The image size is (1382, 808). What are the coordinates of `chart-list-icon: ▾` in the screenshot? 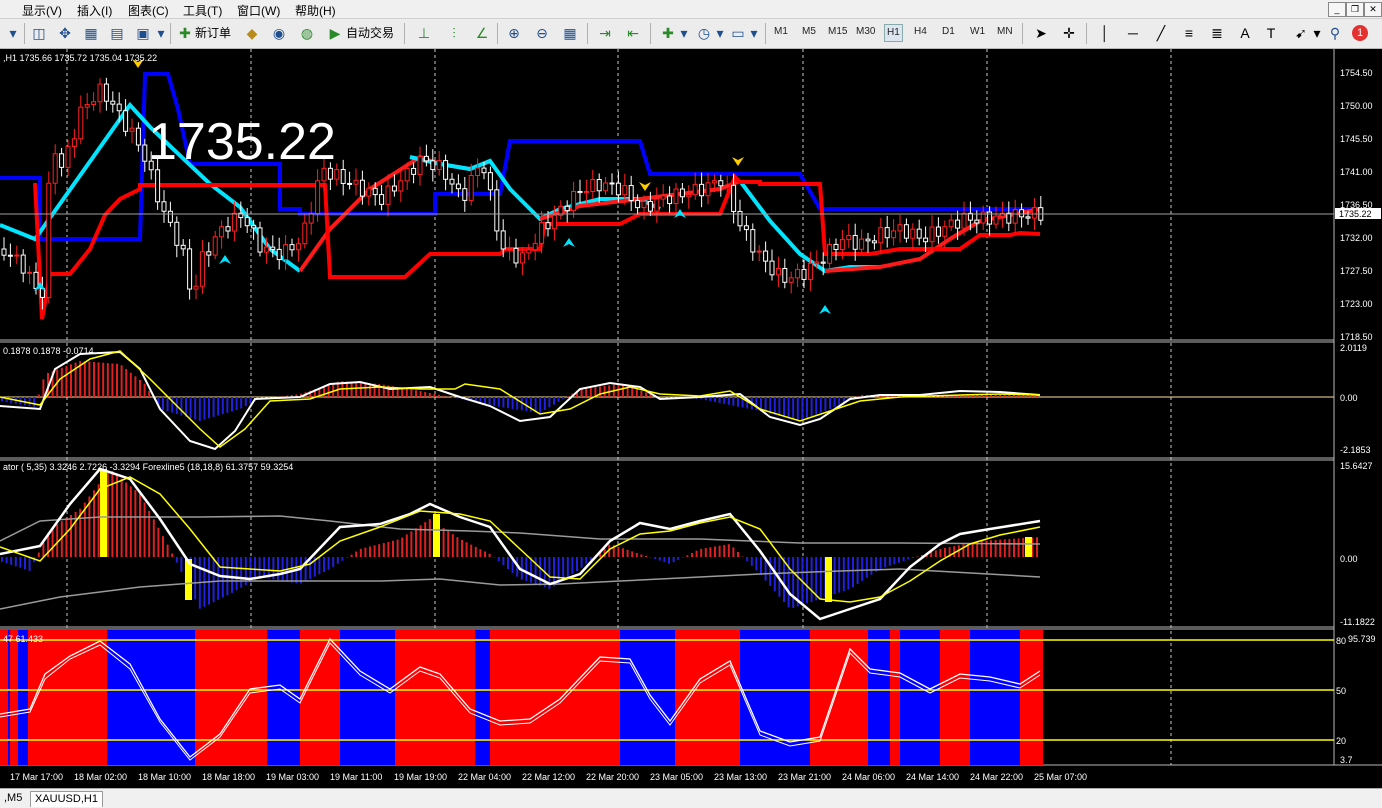 It's located at (13, 33).